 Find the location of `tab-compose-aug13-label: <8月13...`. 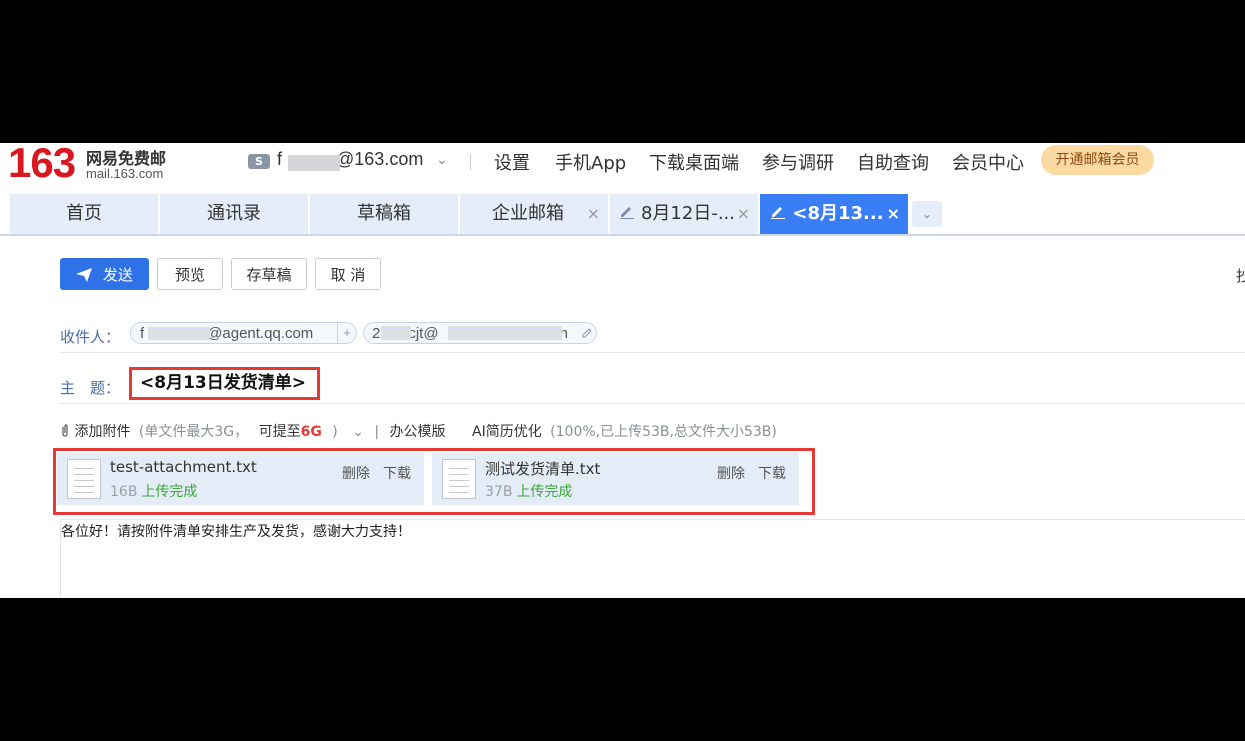

tab-compose-aug13-label: <8月13... is located at coordinates (838, 213).